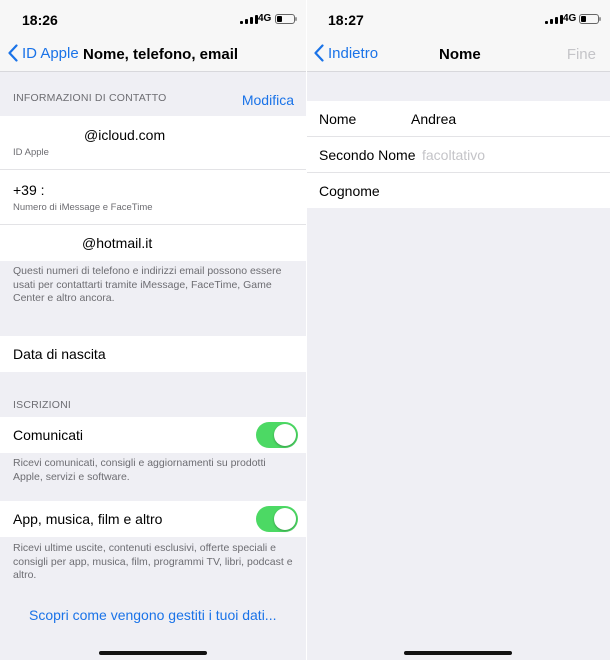 Image resolution: width=610 pixels, height=660 pixels. Describe the element at coordinates (42, 405) in the screenshot. I see `subscriptions-section-header: ISCRIZIONI` at that location.